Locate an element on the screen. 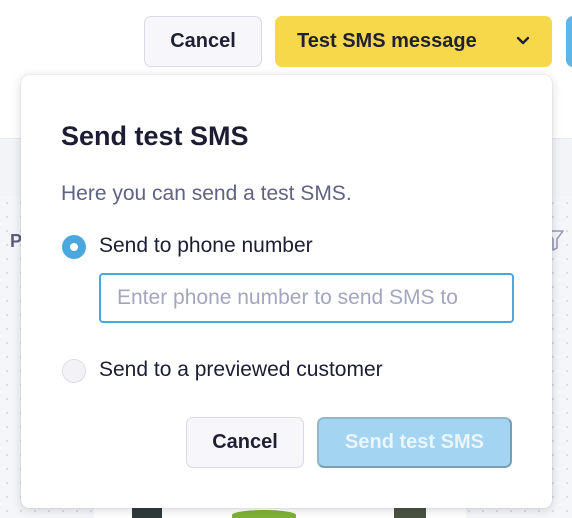 This screenshot has width=572, height=518. primary-action-button-edge is located at coordinates (569, 41).